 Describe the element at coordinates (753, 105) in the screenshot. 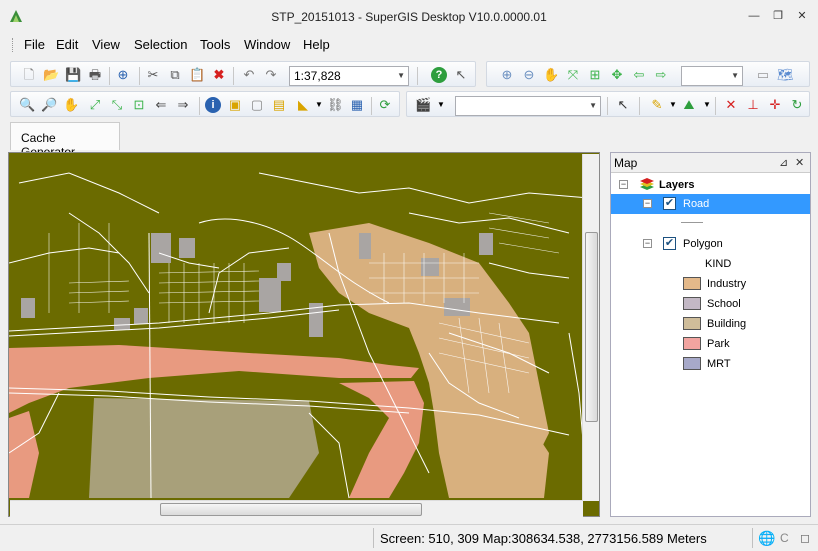

I see `perpendicular-icon: ⊥` at that location.